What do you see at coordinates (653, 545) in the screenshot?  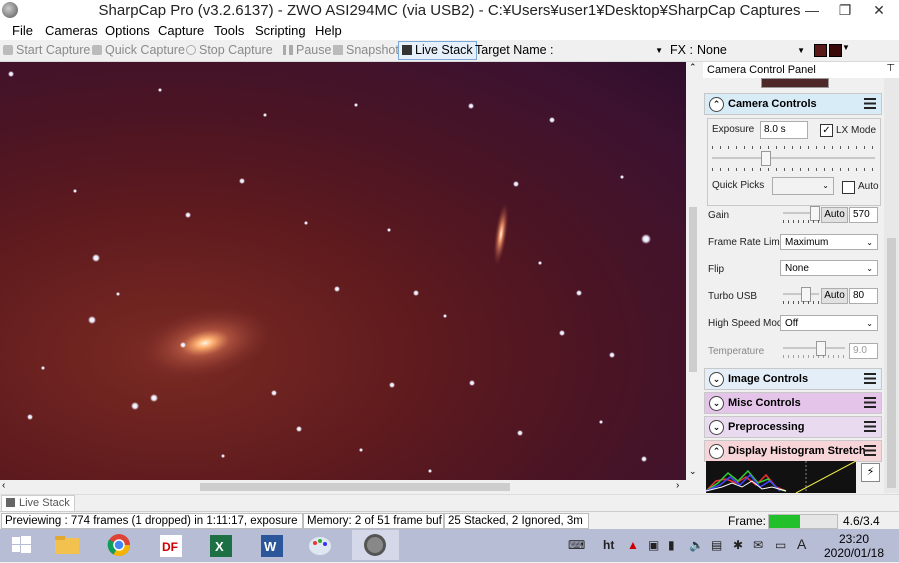 I see `display-tray-icon: ▣` at bounding box center [653, 545].